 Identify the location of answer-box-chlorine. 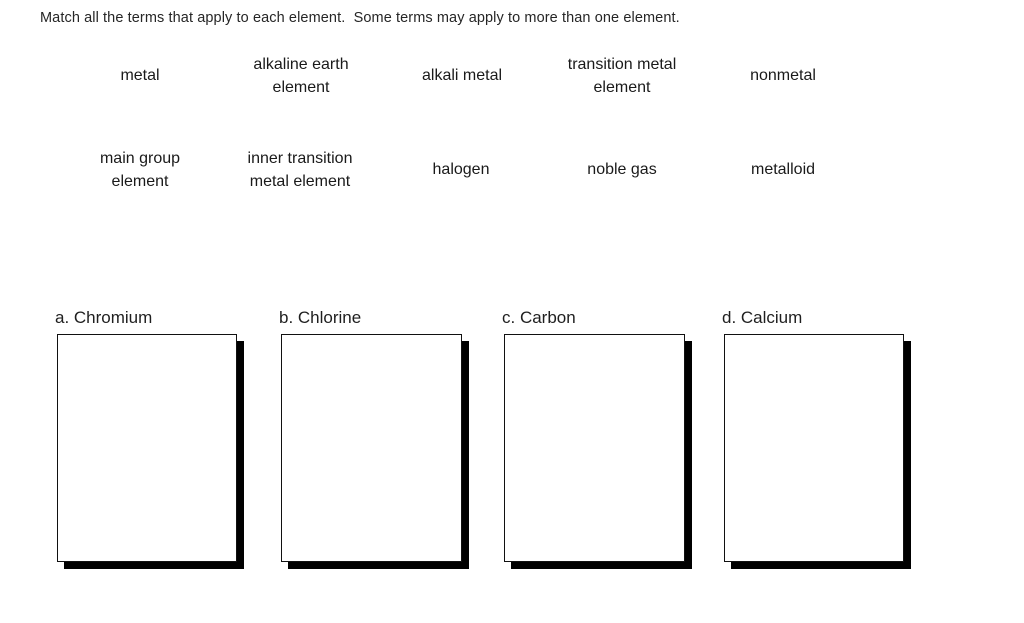
(371, 448).